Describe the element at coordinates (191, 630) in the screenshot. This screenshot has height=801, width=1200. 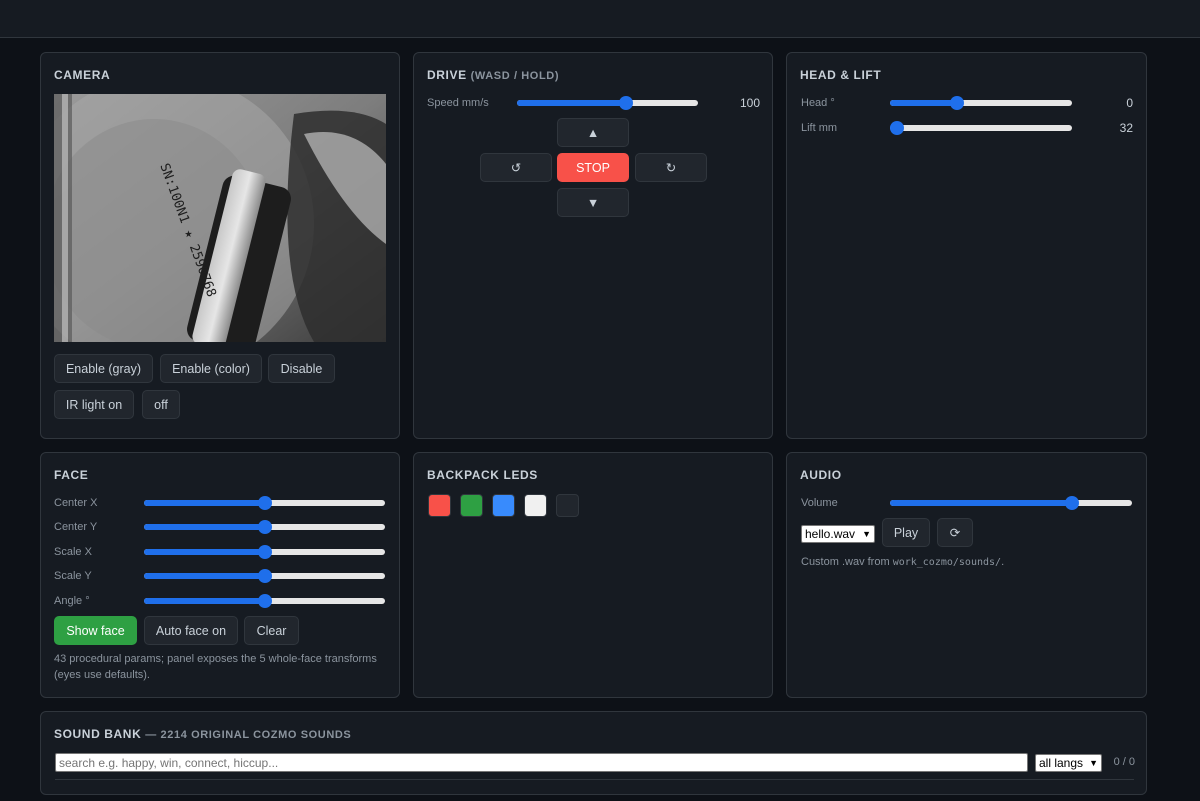
I see `auto-face-button: Auto face on` at that location.